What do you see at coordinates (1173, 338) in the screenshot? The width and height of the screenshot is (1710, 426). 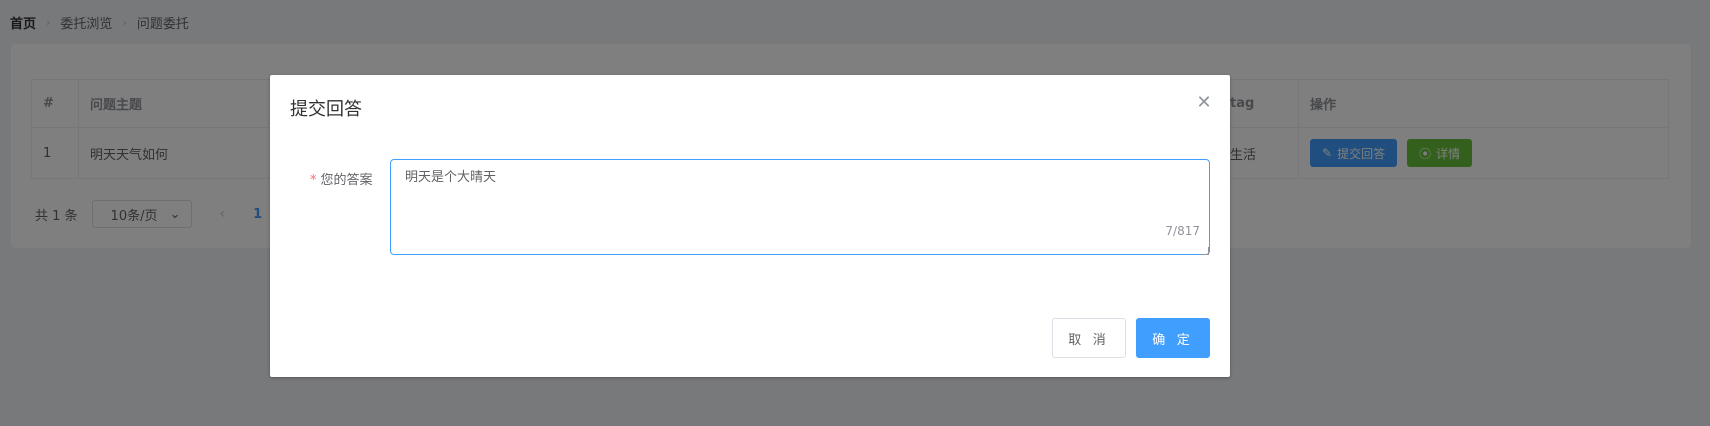 I see `confirm-button: 确 定` at bounding box center [1173, 338].